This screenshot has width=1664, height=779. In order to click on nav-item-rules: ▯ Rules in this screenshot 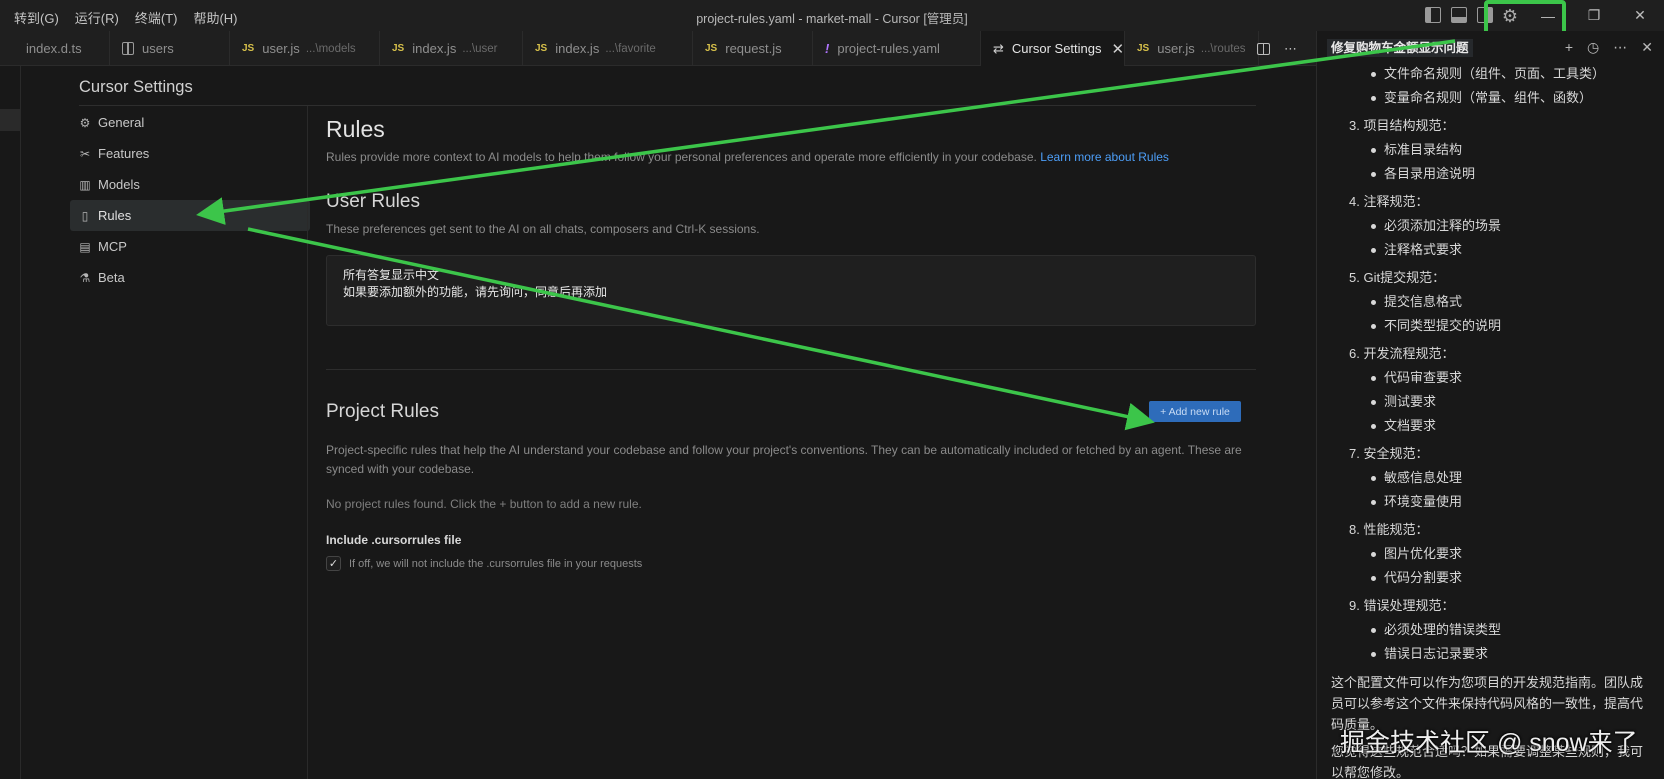, I will do `click(190, 215)`.